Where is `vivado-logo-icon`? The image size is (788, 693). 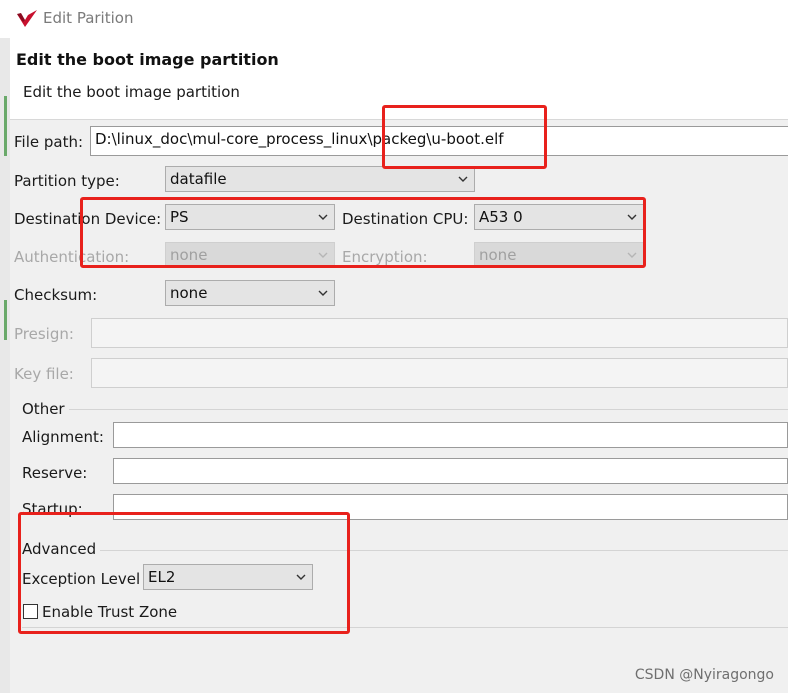
vivado-logo-icon is located at coordinates (27, 18).